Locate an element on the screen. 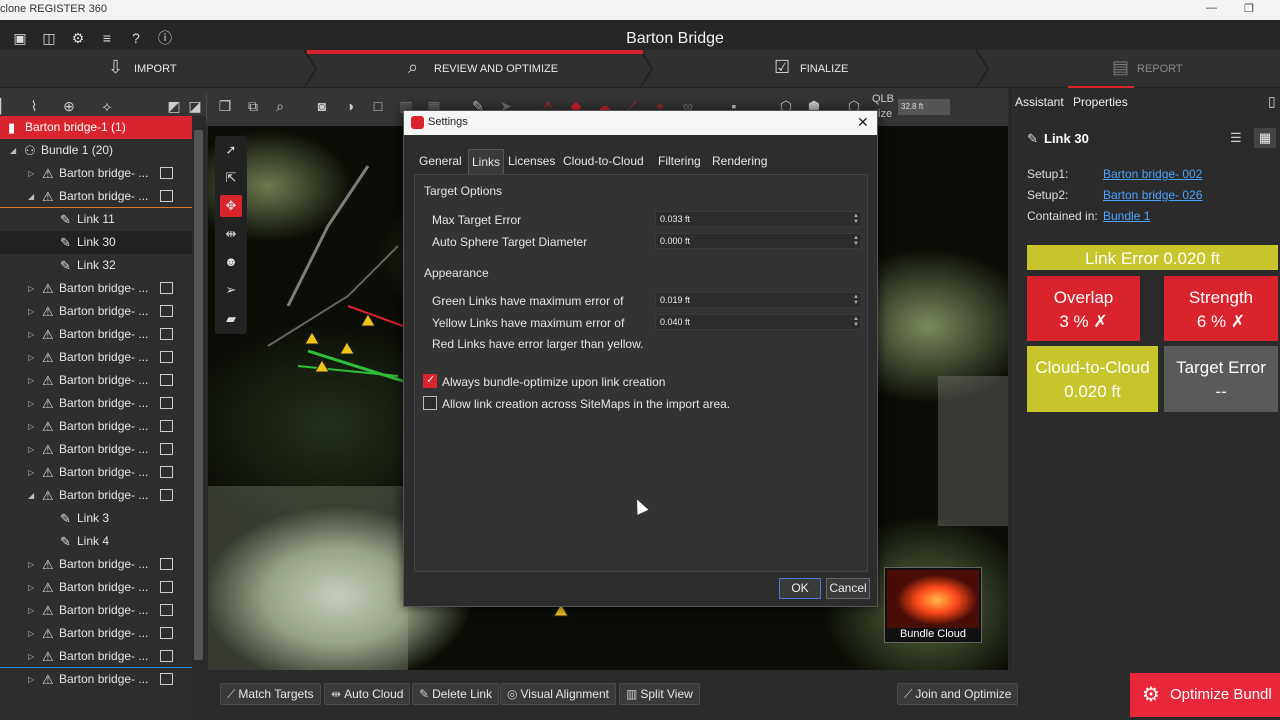  globe-icon: ⊕ is located at coordinates (69, 106).